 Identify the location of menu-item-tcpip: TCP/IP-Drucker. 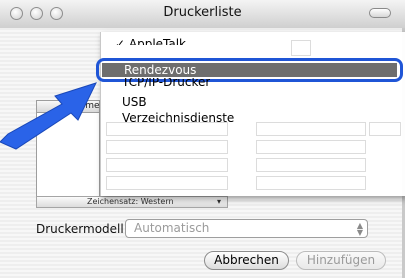
(166, 84).